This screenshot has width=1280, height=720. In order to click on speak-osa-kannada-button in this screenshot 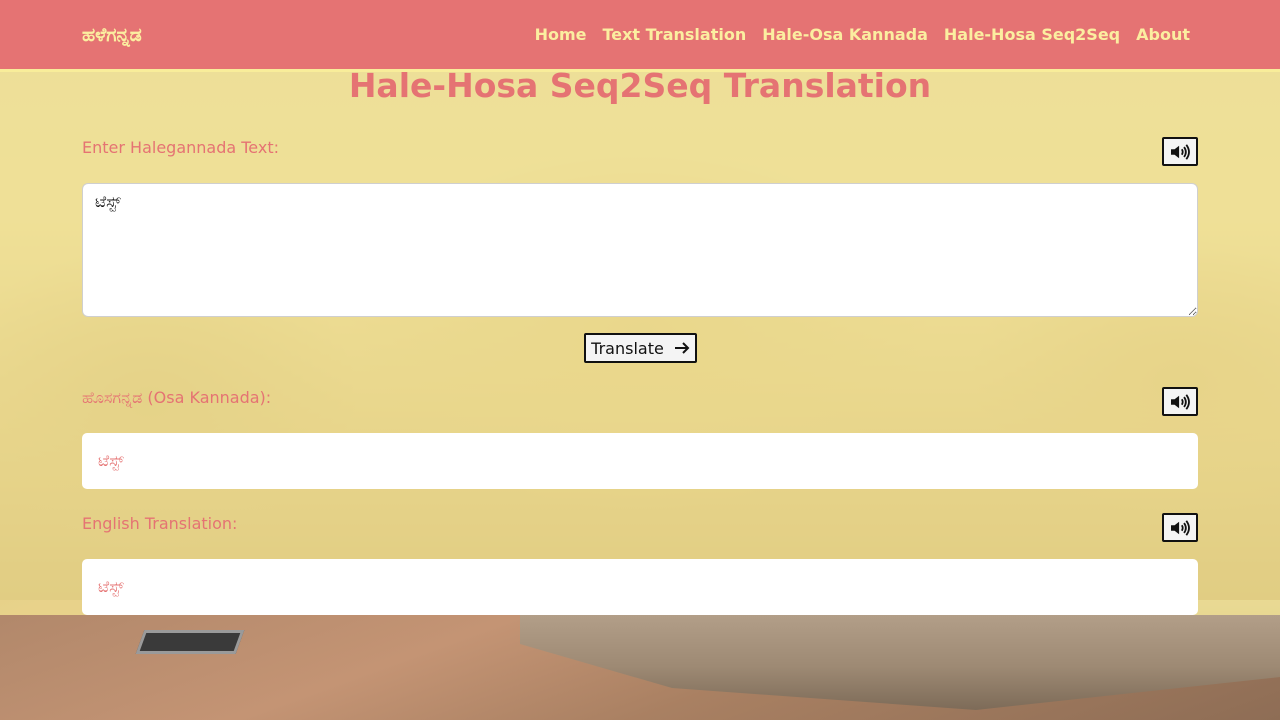, I will do `click(1180, 401)`.